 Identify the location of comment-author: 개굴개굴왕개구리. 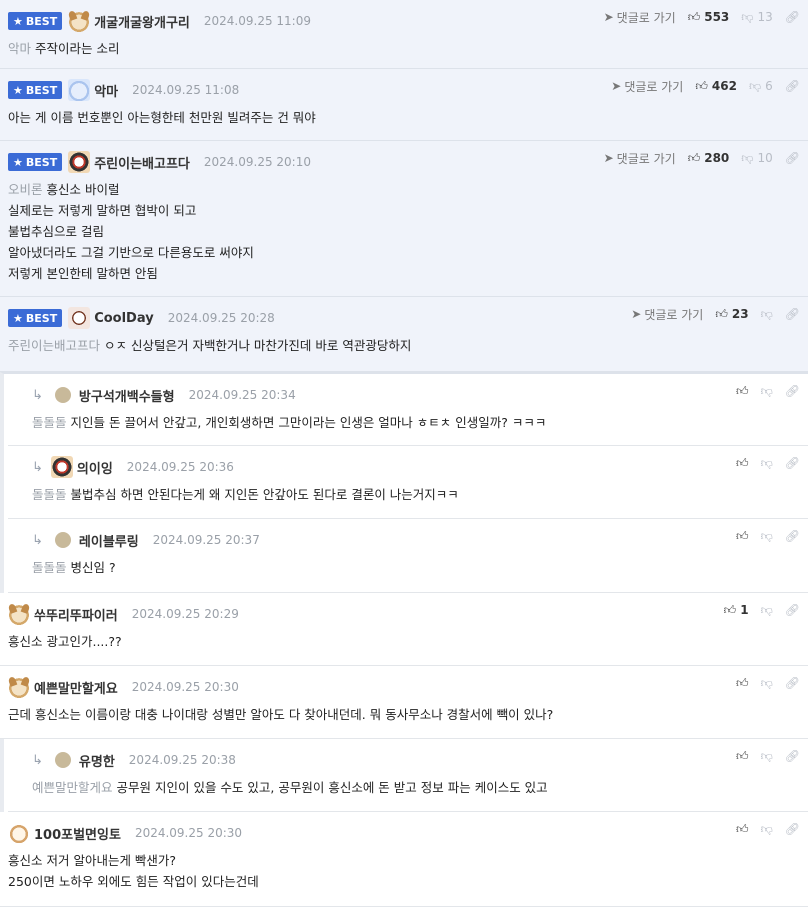
(142, 21).